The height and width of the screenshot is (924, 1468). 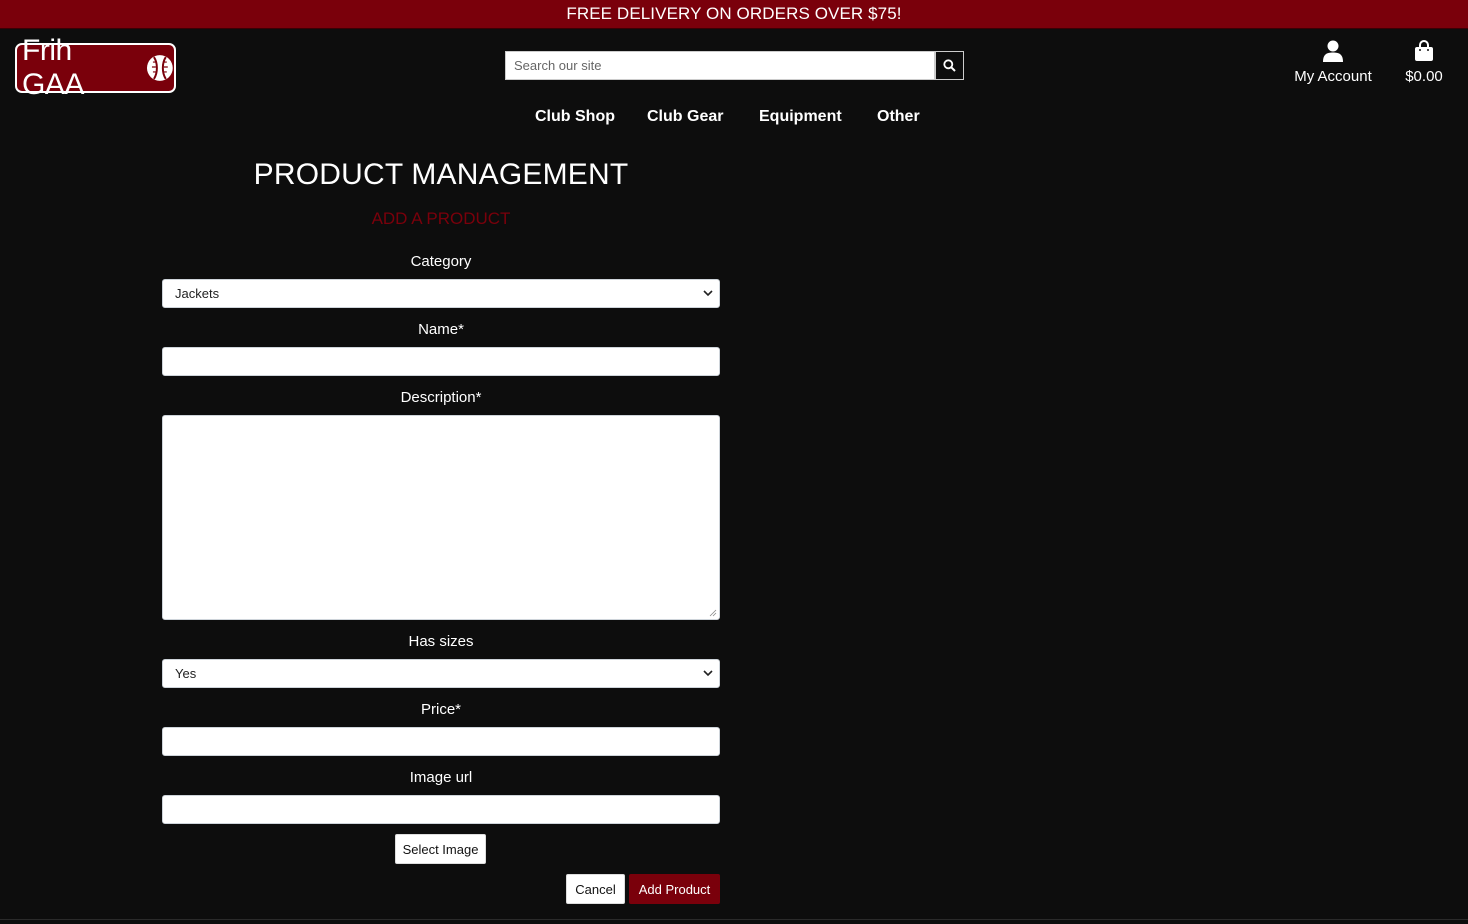 I want to click on promo-banner: FREE DELIVERY ON ORDERS OVER $75!, so click(x=734, y=14).